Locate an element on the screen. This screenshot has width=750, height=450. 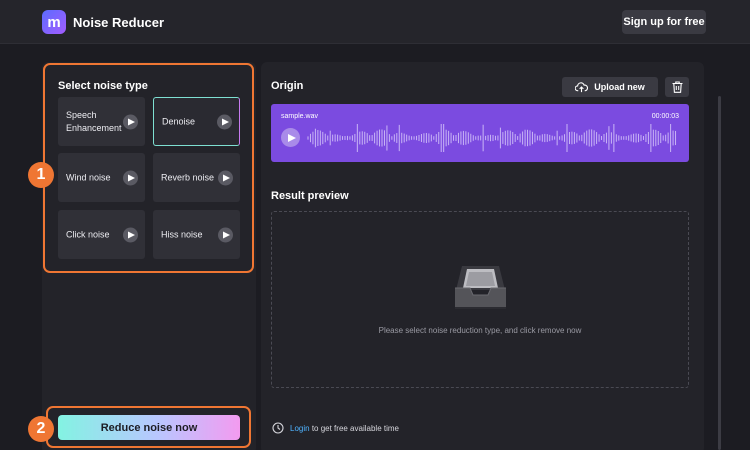
login-hint: Login to get free available time is located at coordinates (335, 428).